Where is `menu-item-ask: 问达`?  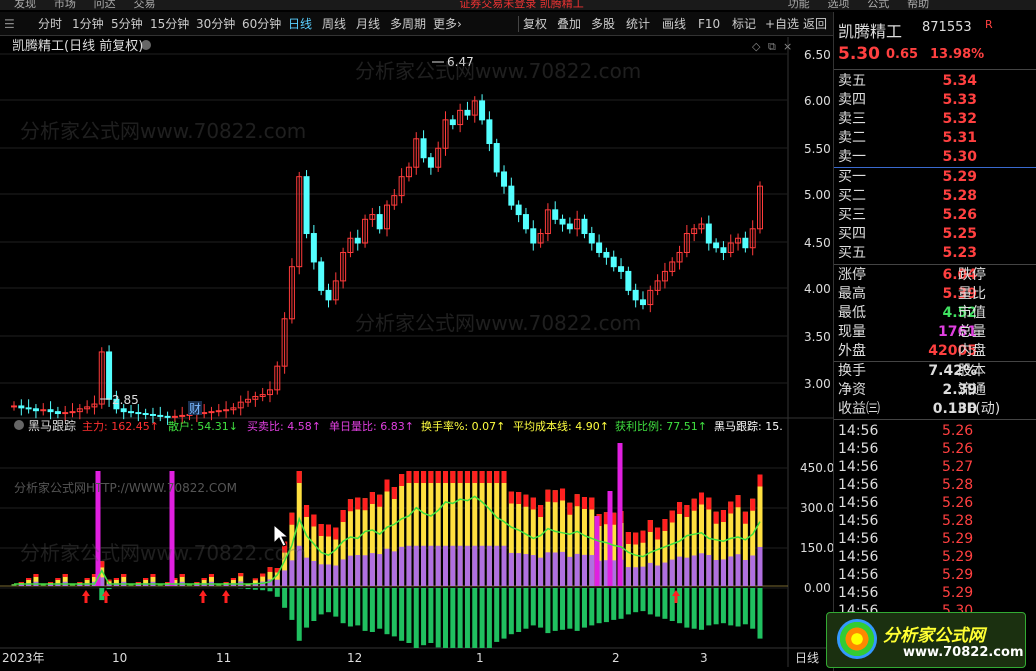 menu-item-ask: 问达 is located at coordinates (105, 4).